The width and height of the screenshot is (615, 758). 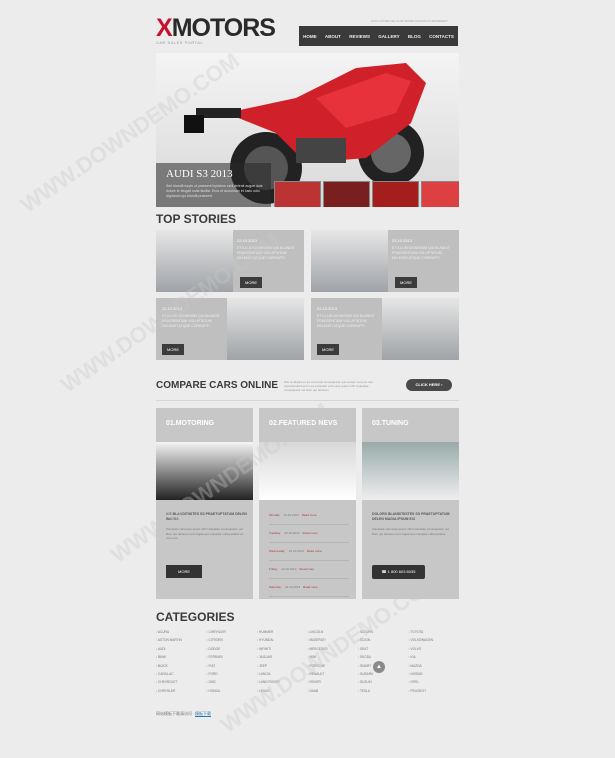 I want to click on category-link: HONDA, so click(x=232, y=691).